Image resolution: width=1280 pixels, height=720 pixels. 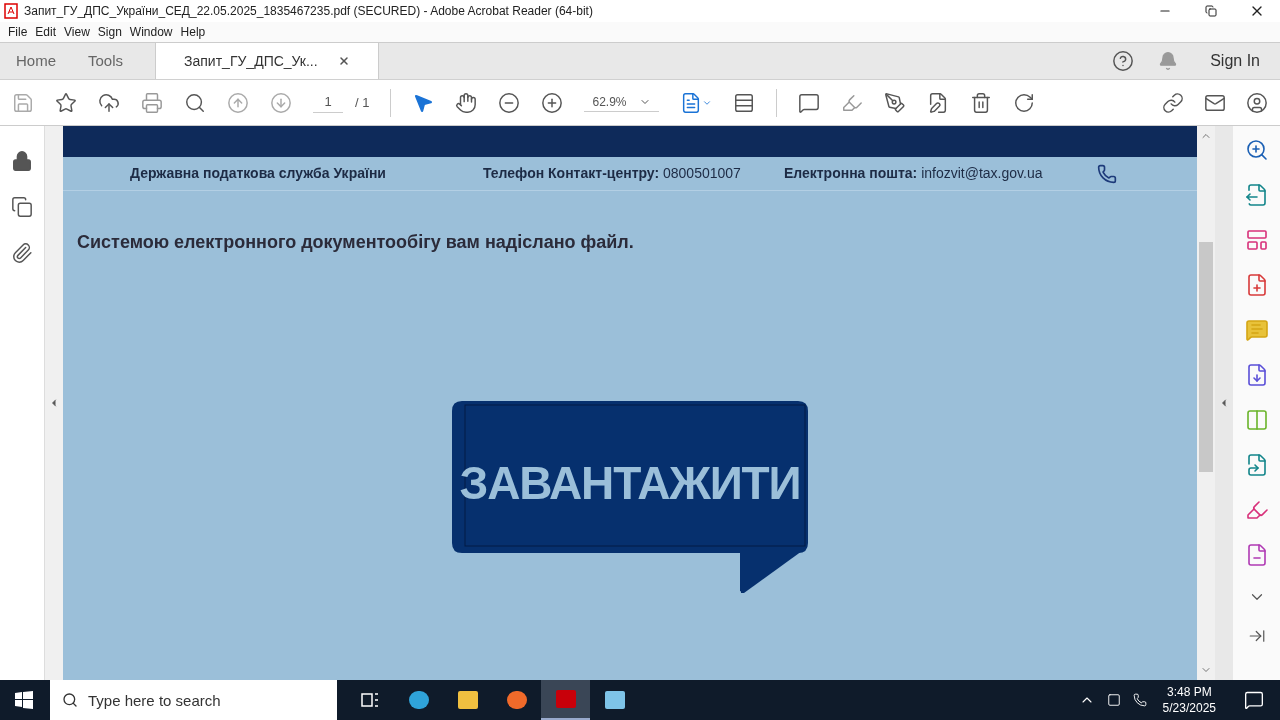 I want to click on comment-icon, so click(x=808, y=102).